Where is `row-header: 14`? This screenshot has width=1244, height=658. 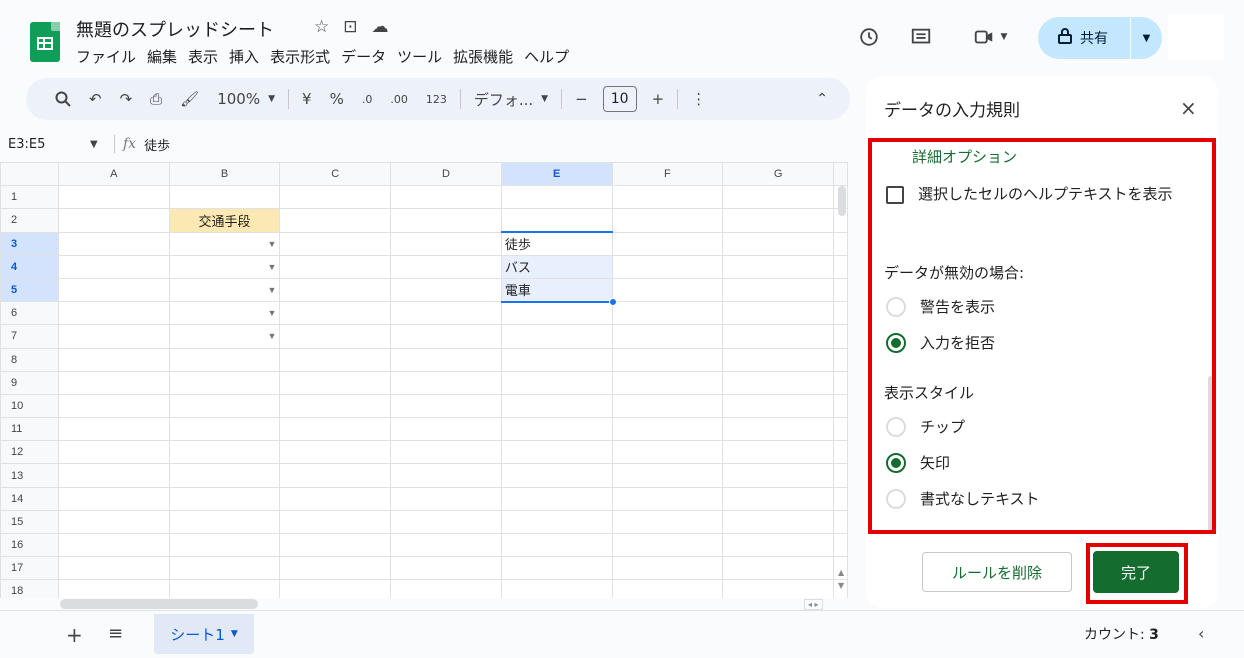
row-header: 14 is located at coordinates (29, 498).